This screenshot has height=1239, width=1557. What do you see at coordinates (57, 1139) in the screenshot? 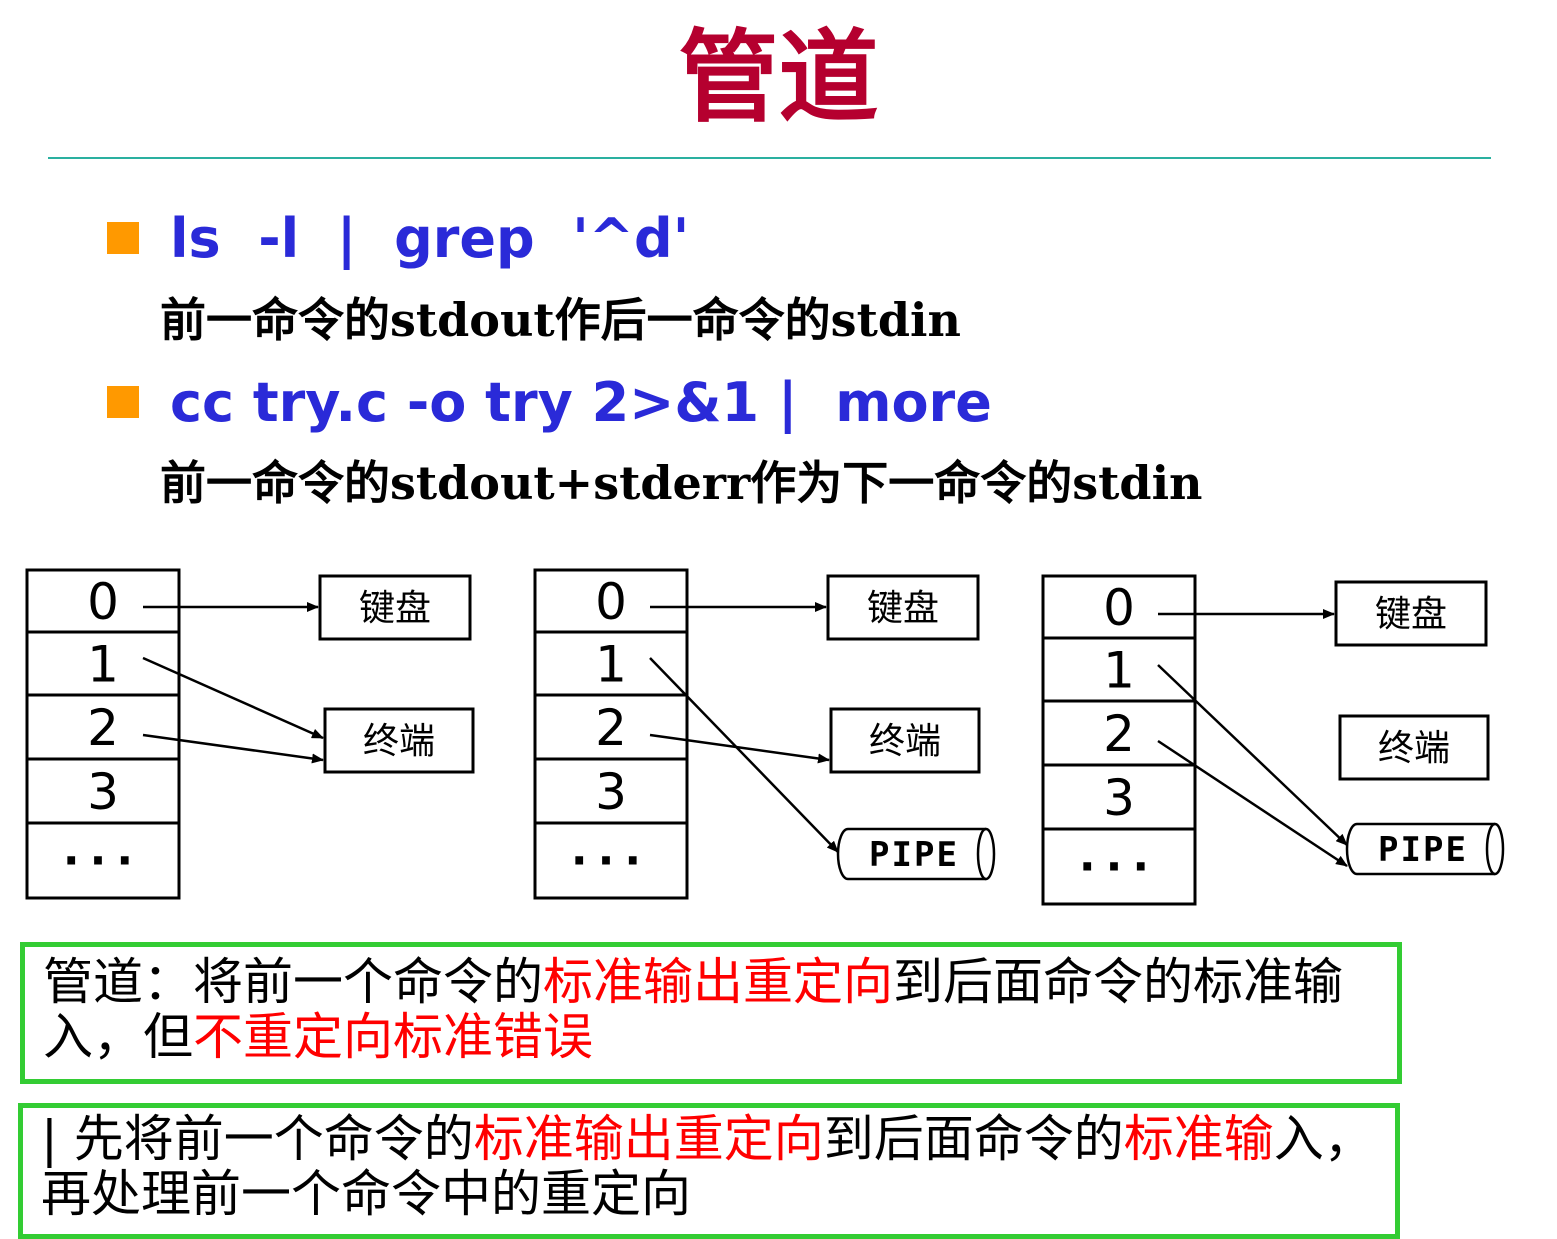
I see `note2-text-0: |` at bounding box center [57, 1139].